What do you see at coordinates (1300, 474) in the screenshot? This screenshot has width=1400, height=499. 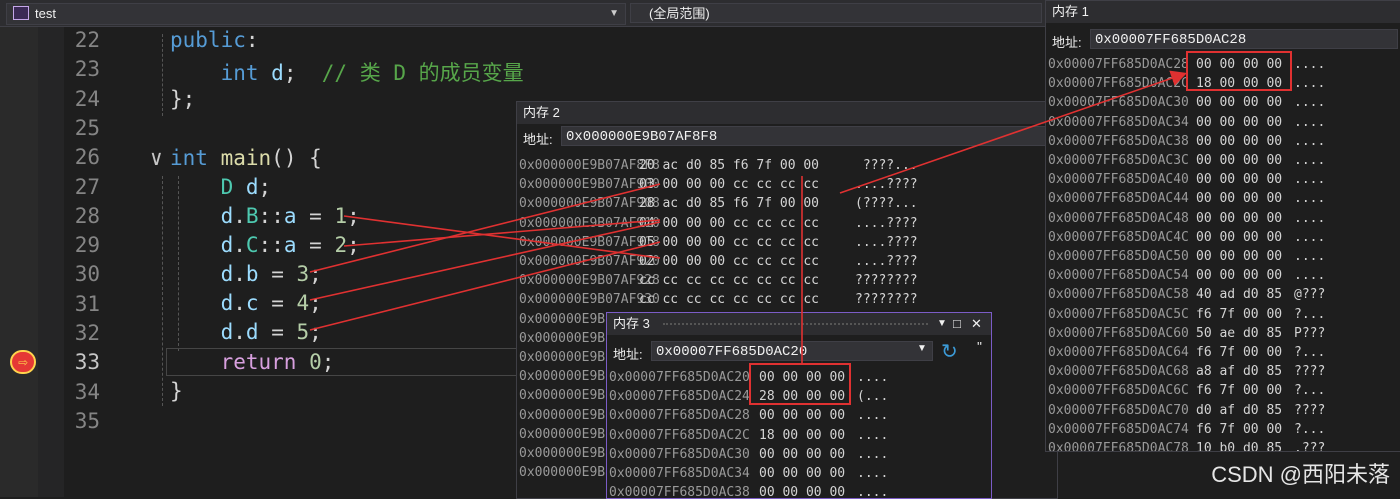 I see `watermark: CSDN @西阳未落` at bounding box center [1300, 474].